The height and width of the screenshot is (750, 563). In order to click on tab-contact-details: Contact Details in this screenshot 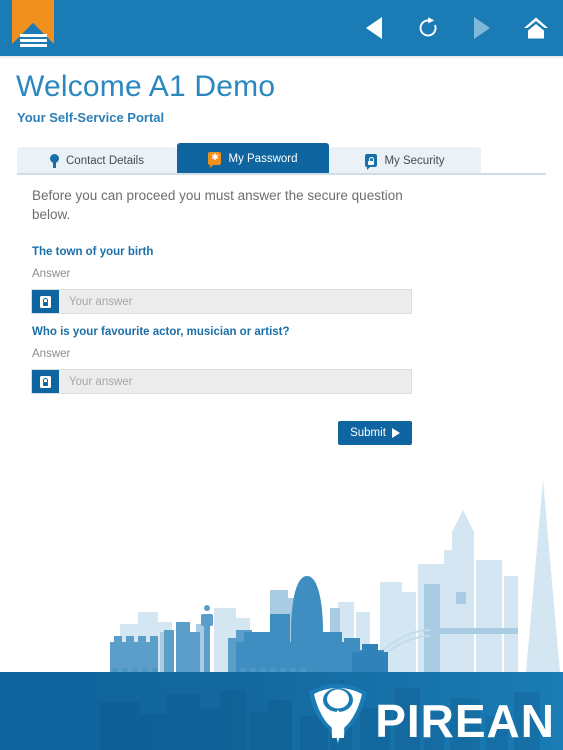, I will do `click(97, 160)`.